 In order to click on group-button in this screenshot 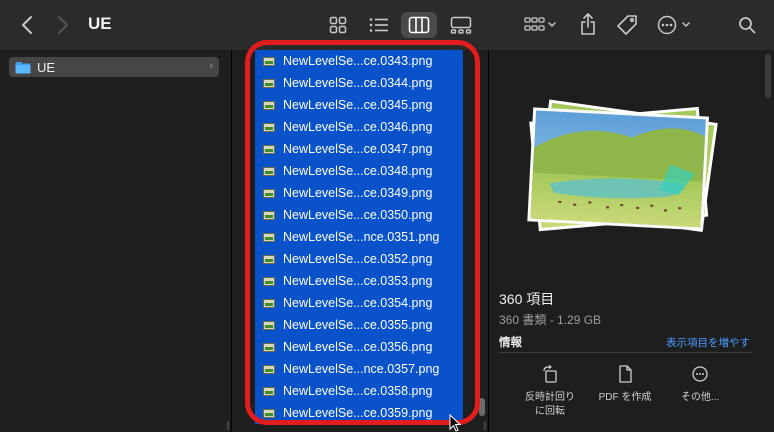, I will do `click(540, 25)`.